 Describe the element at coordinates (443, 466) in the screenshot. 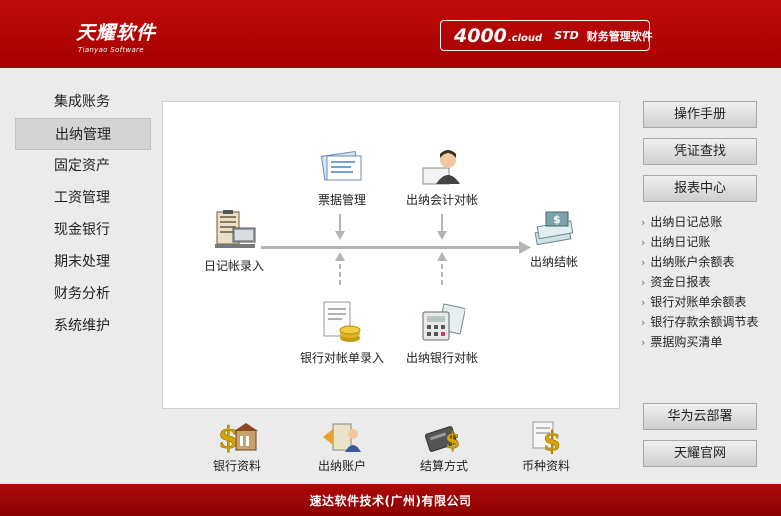

I see `settlement-method-label: 结算方式` at that location.